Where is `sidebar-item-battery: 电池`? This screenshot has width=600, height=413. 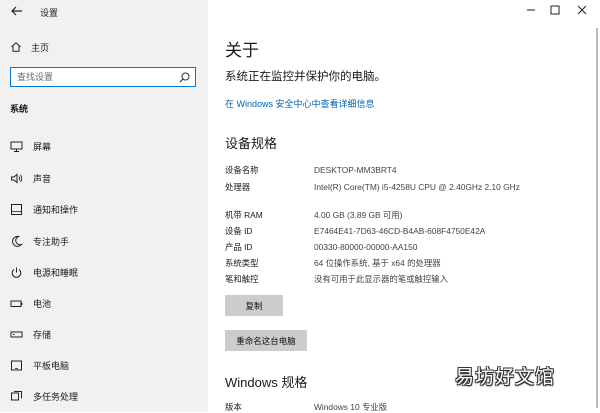
sidebar-item-battery: 电池 is located at coordinates (104, 303).